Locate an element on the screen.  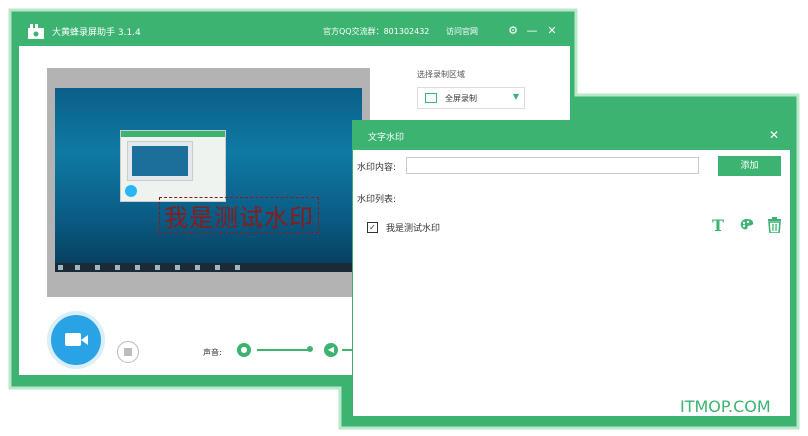
speaker-icon: ◀ is located at coordinates (331, 350).